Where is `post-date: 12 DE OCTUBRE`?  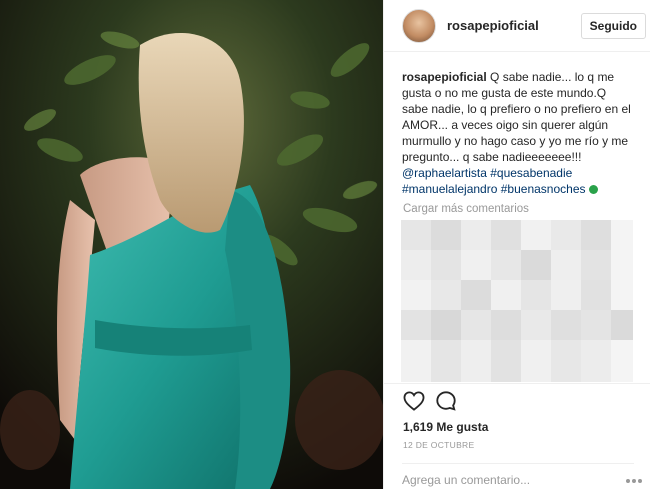 post-date: 12 DE OCTUBRE is located at coordinates (439, 445).